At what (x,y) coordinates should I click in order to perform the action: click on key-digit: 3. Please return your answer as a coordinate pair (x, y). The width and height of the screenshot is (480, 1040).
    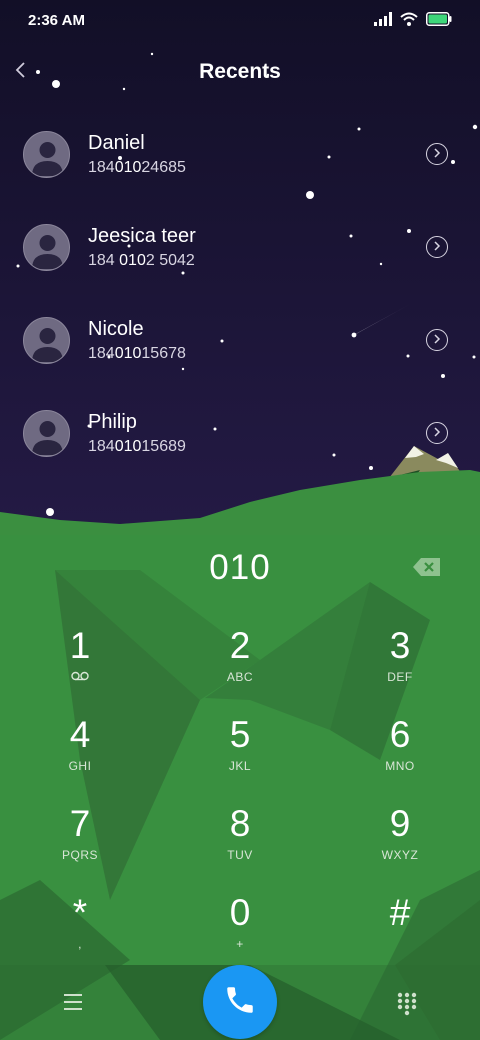
    Looking at the image, I should click on (400, 645).